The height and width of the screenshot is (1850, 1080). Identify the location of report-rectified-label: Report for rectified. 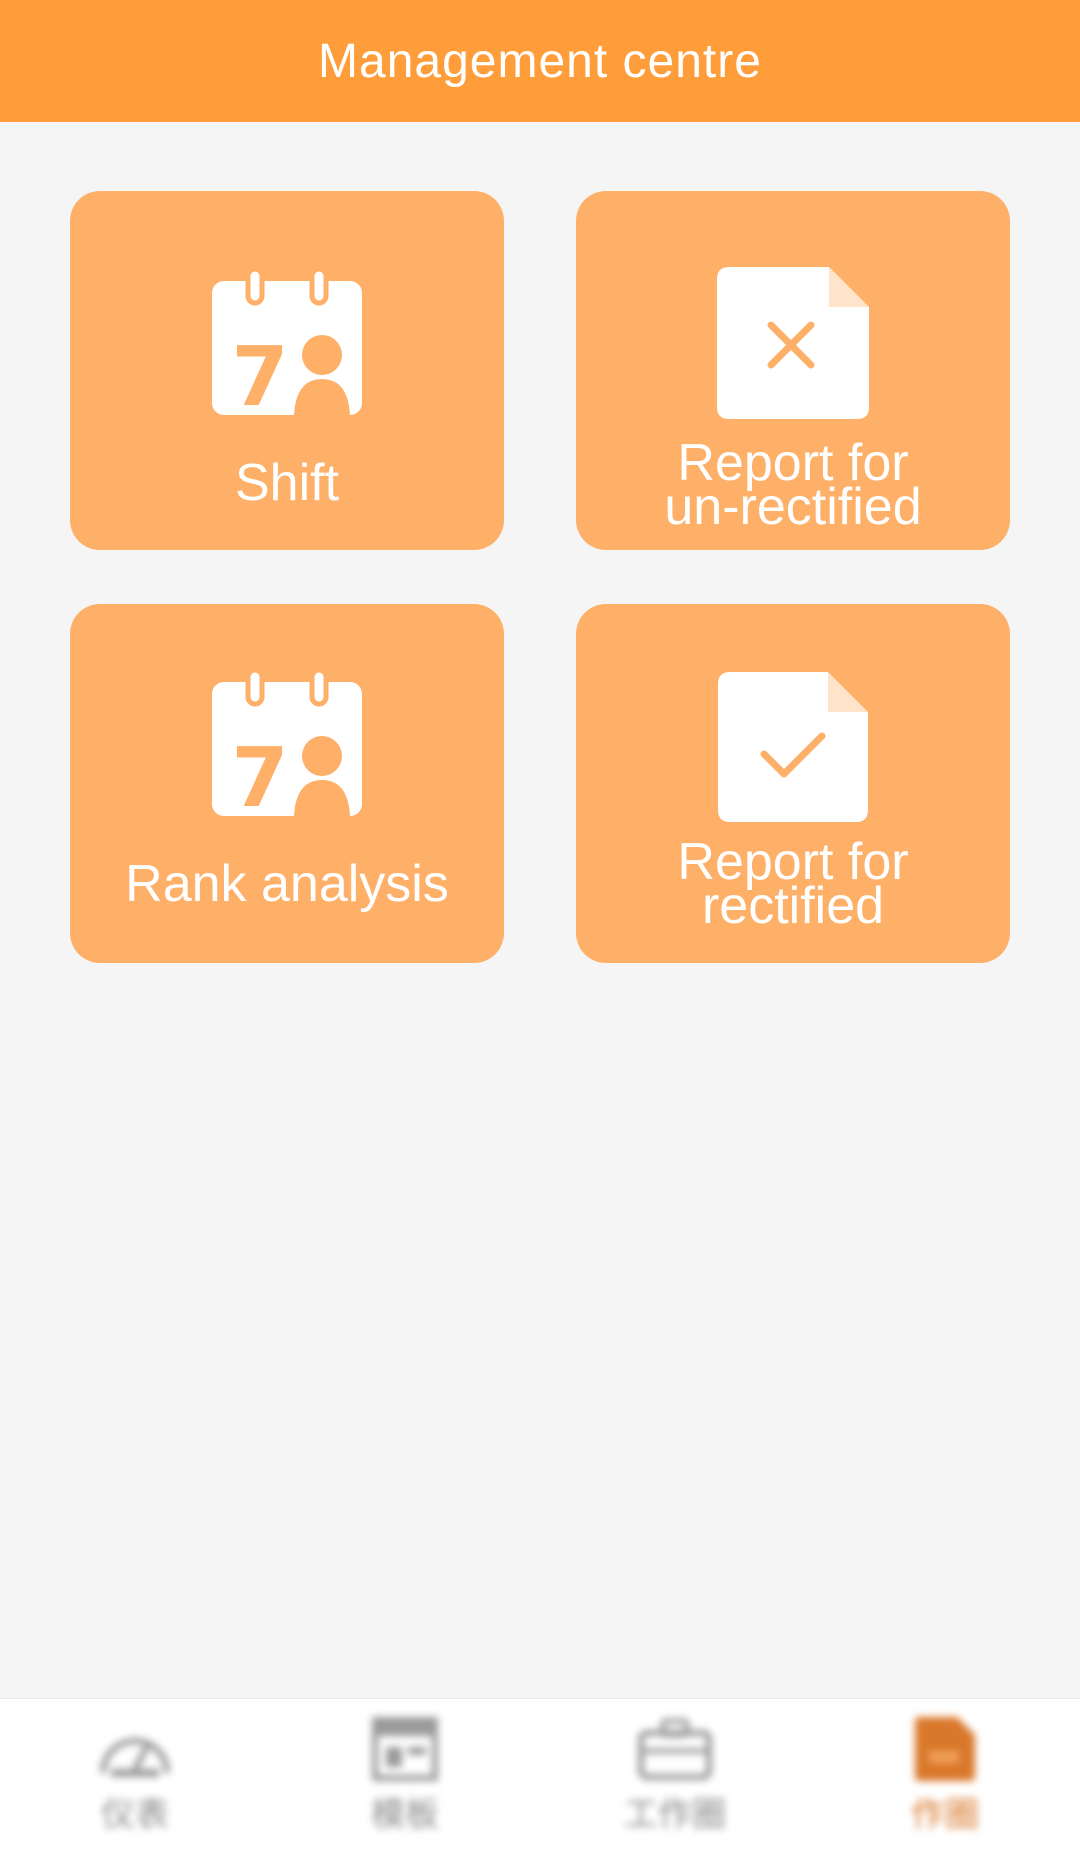
(793, 885).